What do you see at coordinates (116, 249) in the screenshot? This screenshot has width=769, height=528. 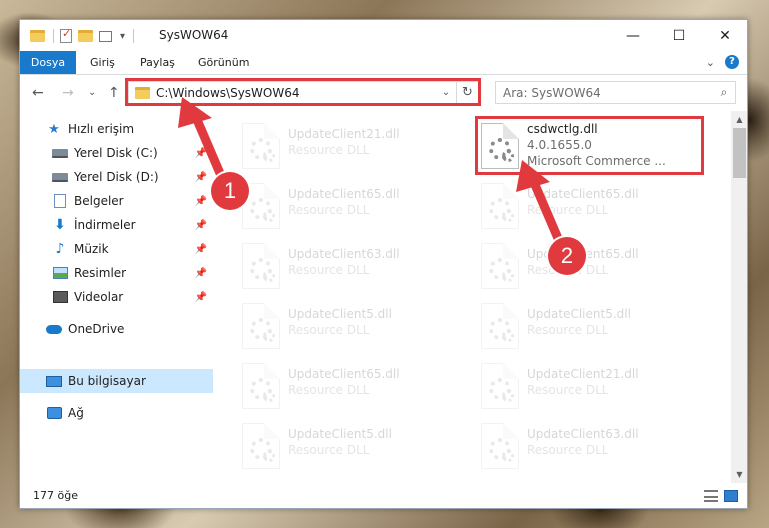 I see `sidebar-item-music: ♪ Müzik 📌` at bounding box center [116, 249].